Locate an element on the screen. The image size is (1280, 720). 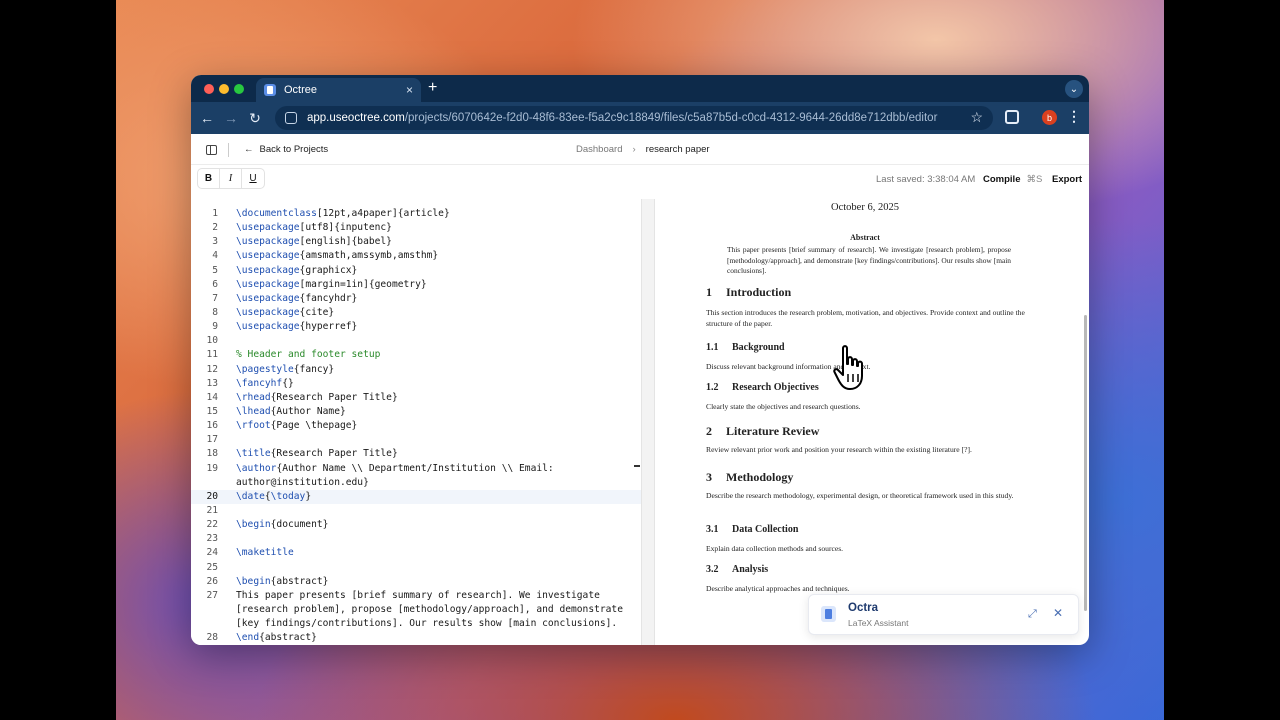
line-number: 14 is located at coordinates (212, 397).